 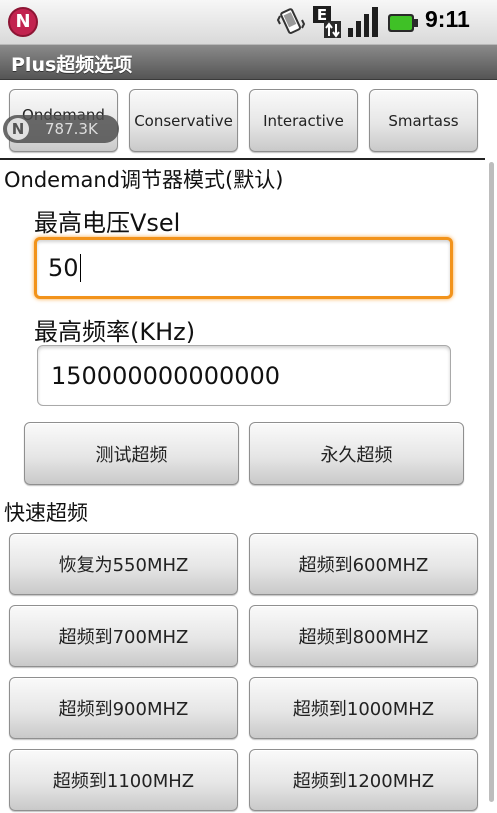 I want to click on button-label: 超频到600MHZ, so click(x=363, y=565).